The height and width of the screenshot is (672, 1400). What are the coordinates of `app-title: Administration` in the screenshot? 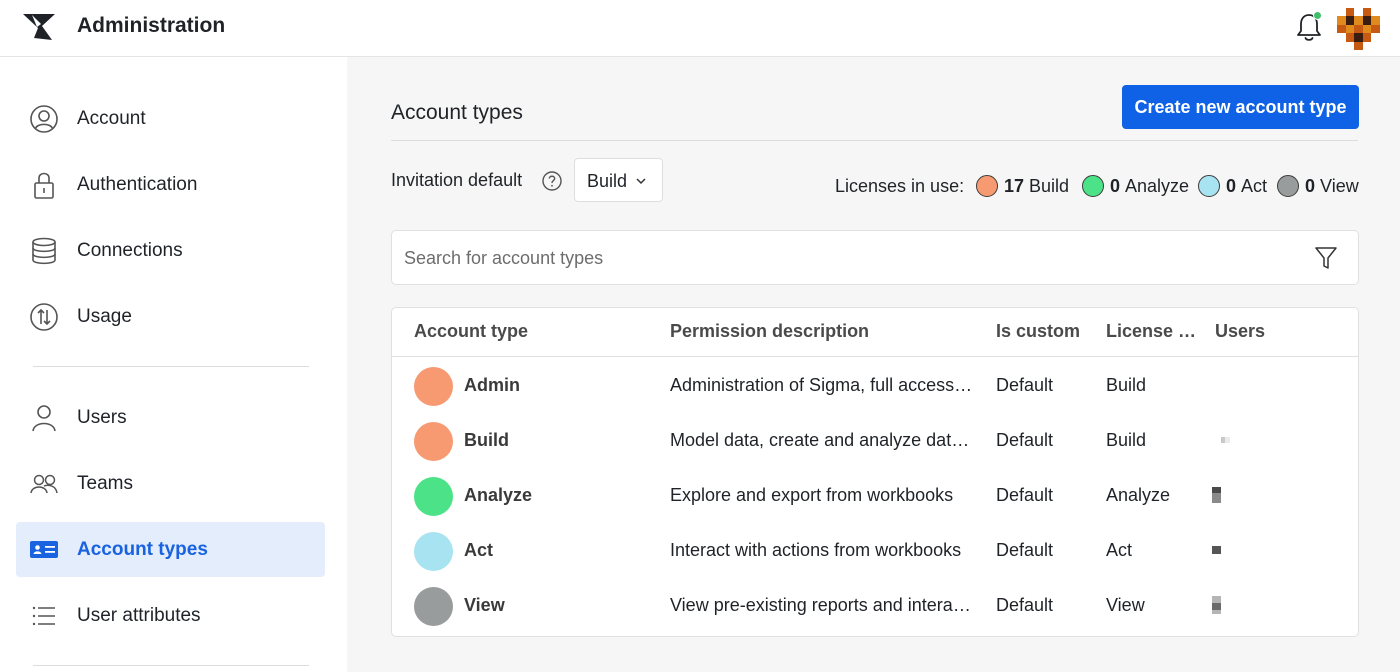 It's located at (151, 25).